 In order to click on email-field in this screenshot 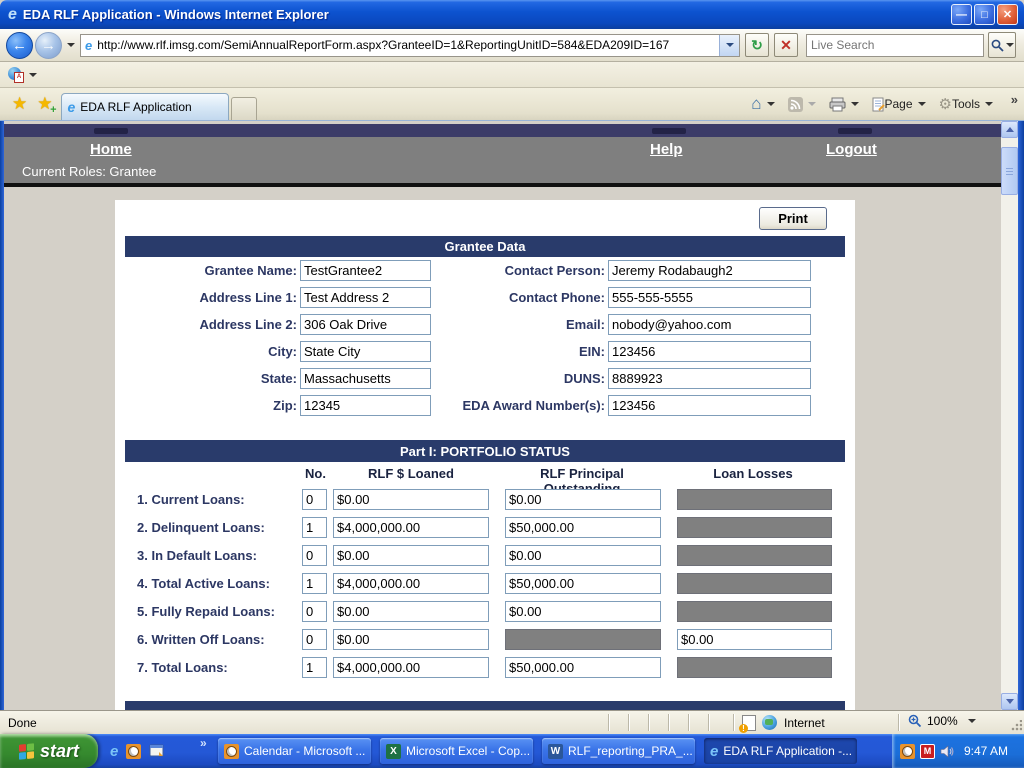, I will do `click(709, 324)`.